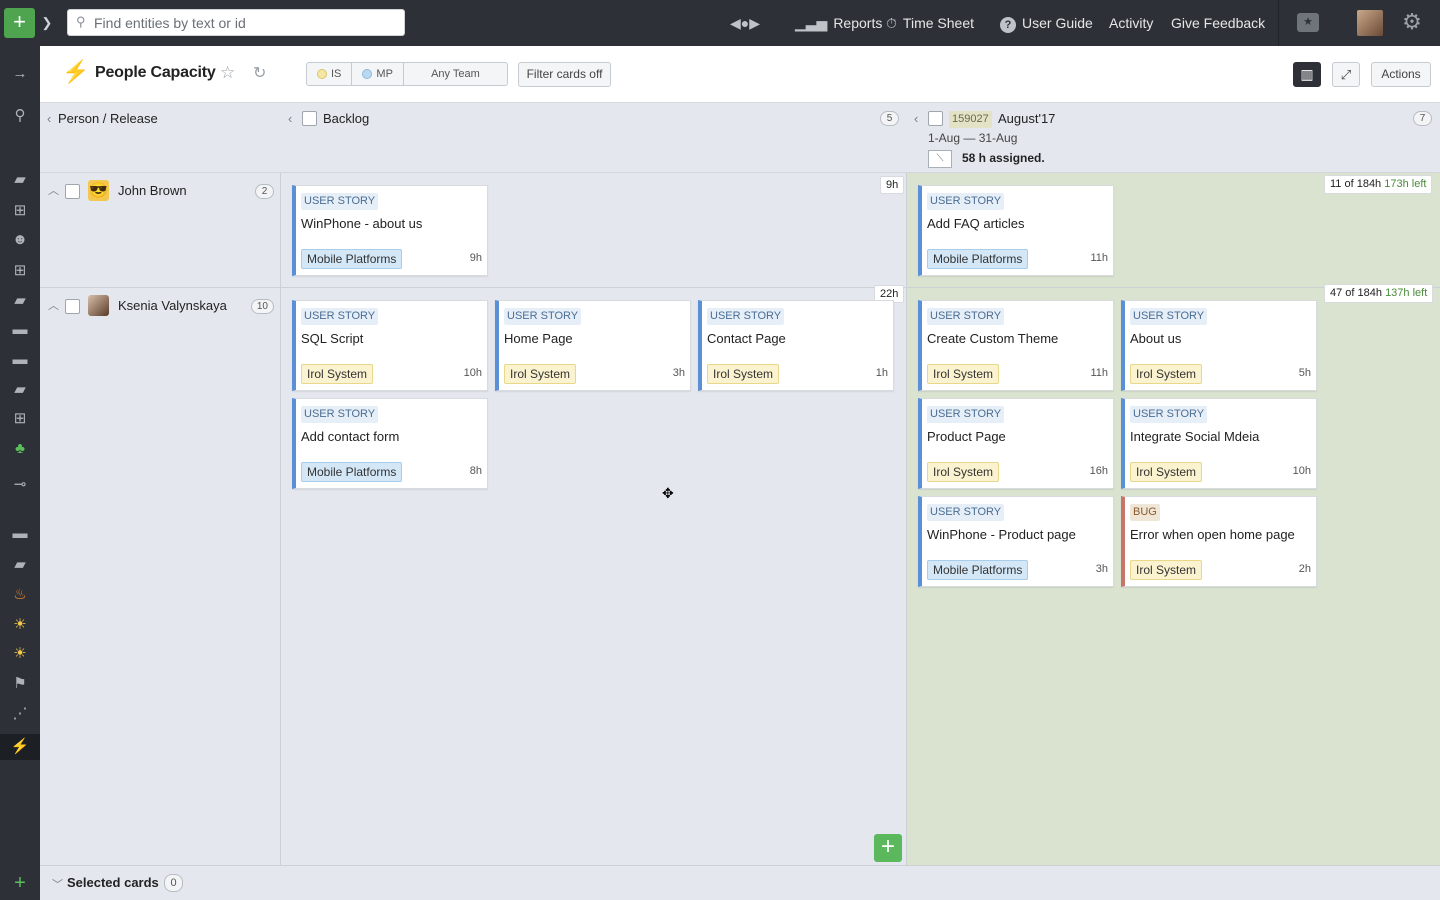  I want to click on filter-mp: MP, so click(378, 74).